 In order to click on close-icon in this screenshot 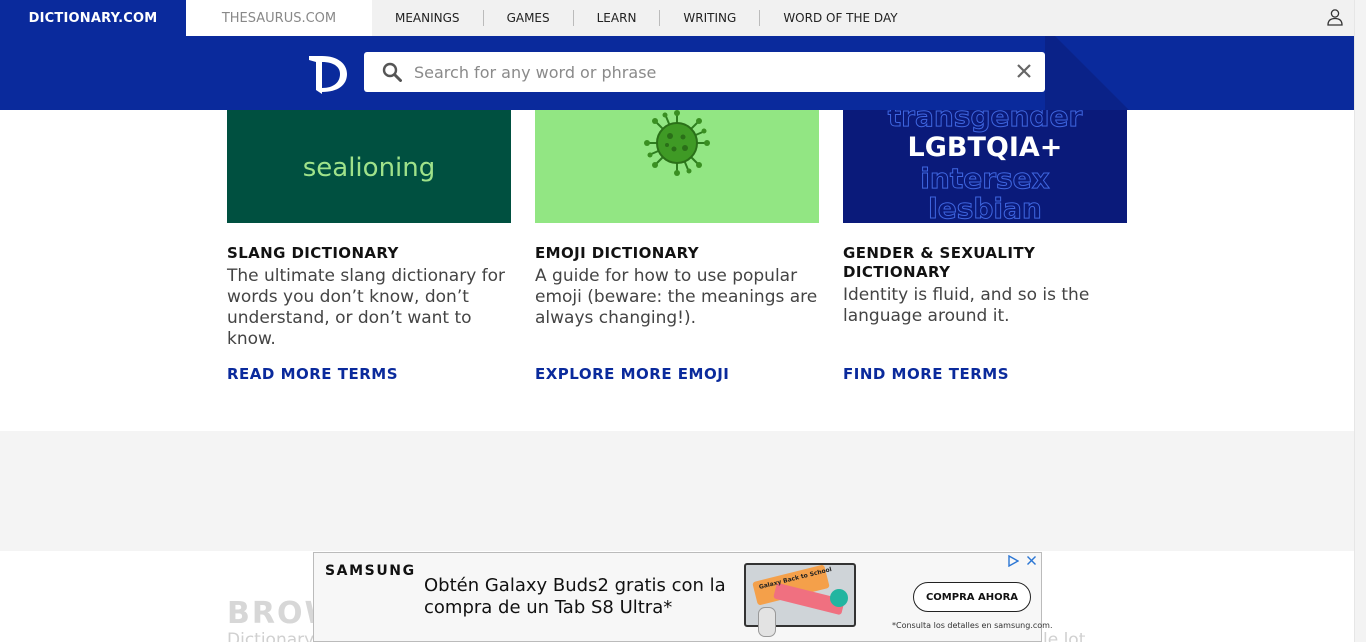, I will do `click(1024, 71)`.